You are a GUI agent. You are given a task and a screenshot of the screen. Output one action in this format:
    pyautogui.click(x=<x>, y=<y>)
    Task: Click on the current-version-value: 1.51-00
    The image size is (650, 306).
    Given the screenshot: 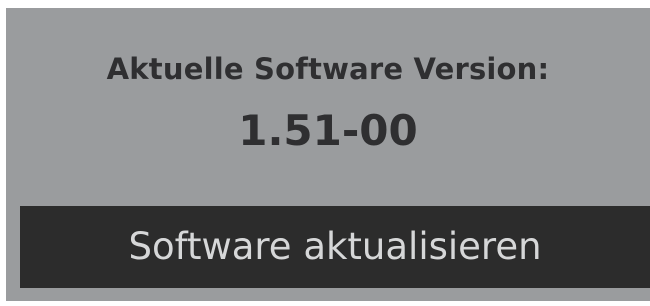 What is the action you would take?
    pyautogui.click(x=328, y=130)
    